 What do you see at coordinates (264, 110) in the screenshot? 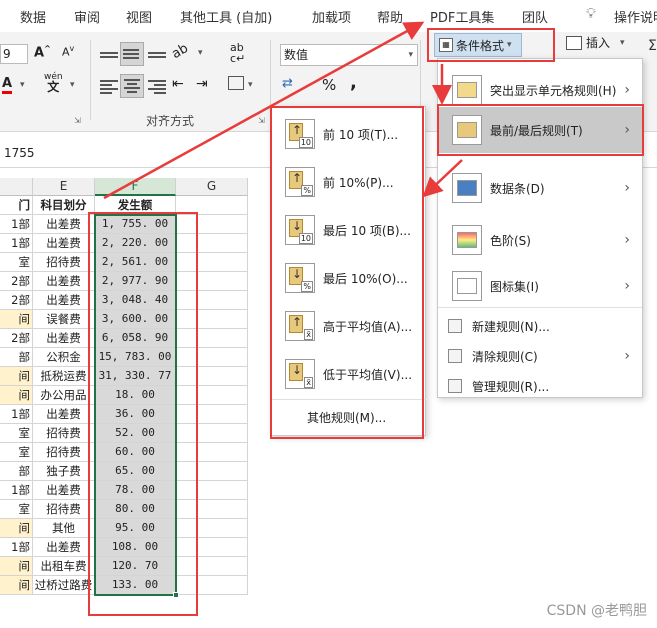
I see `arrow-to-cf-button` at bounding box center [264, 110].